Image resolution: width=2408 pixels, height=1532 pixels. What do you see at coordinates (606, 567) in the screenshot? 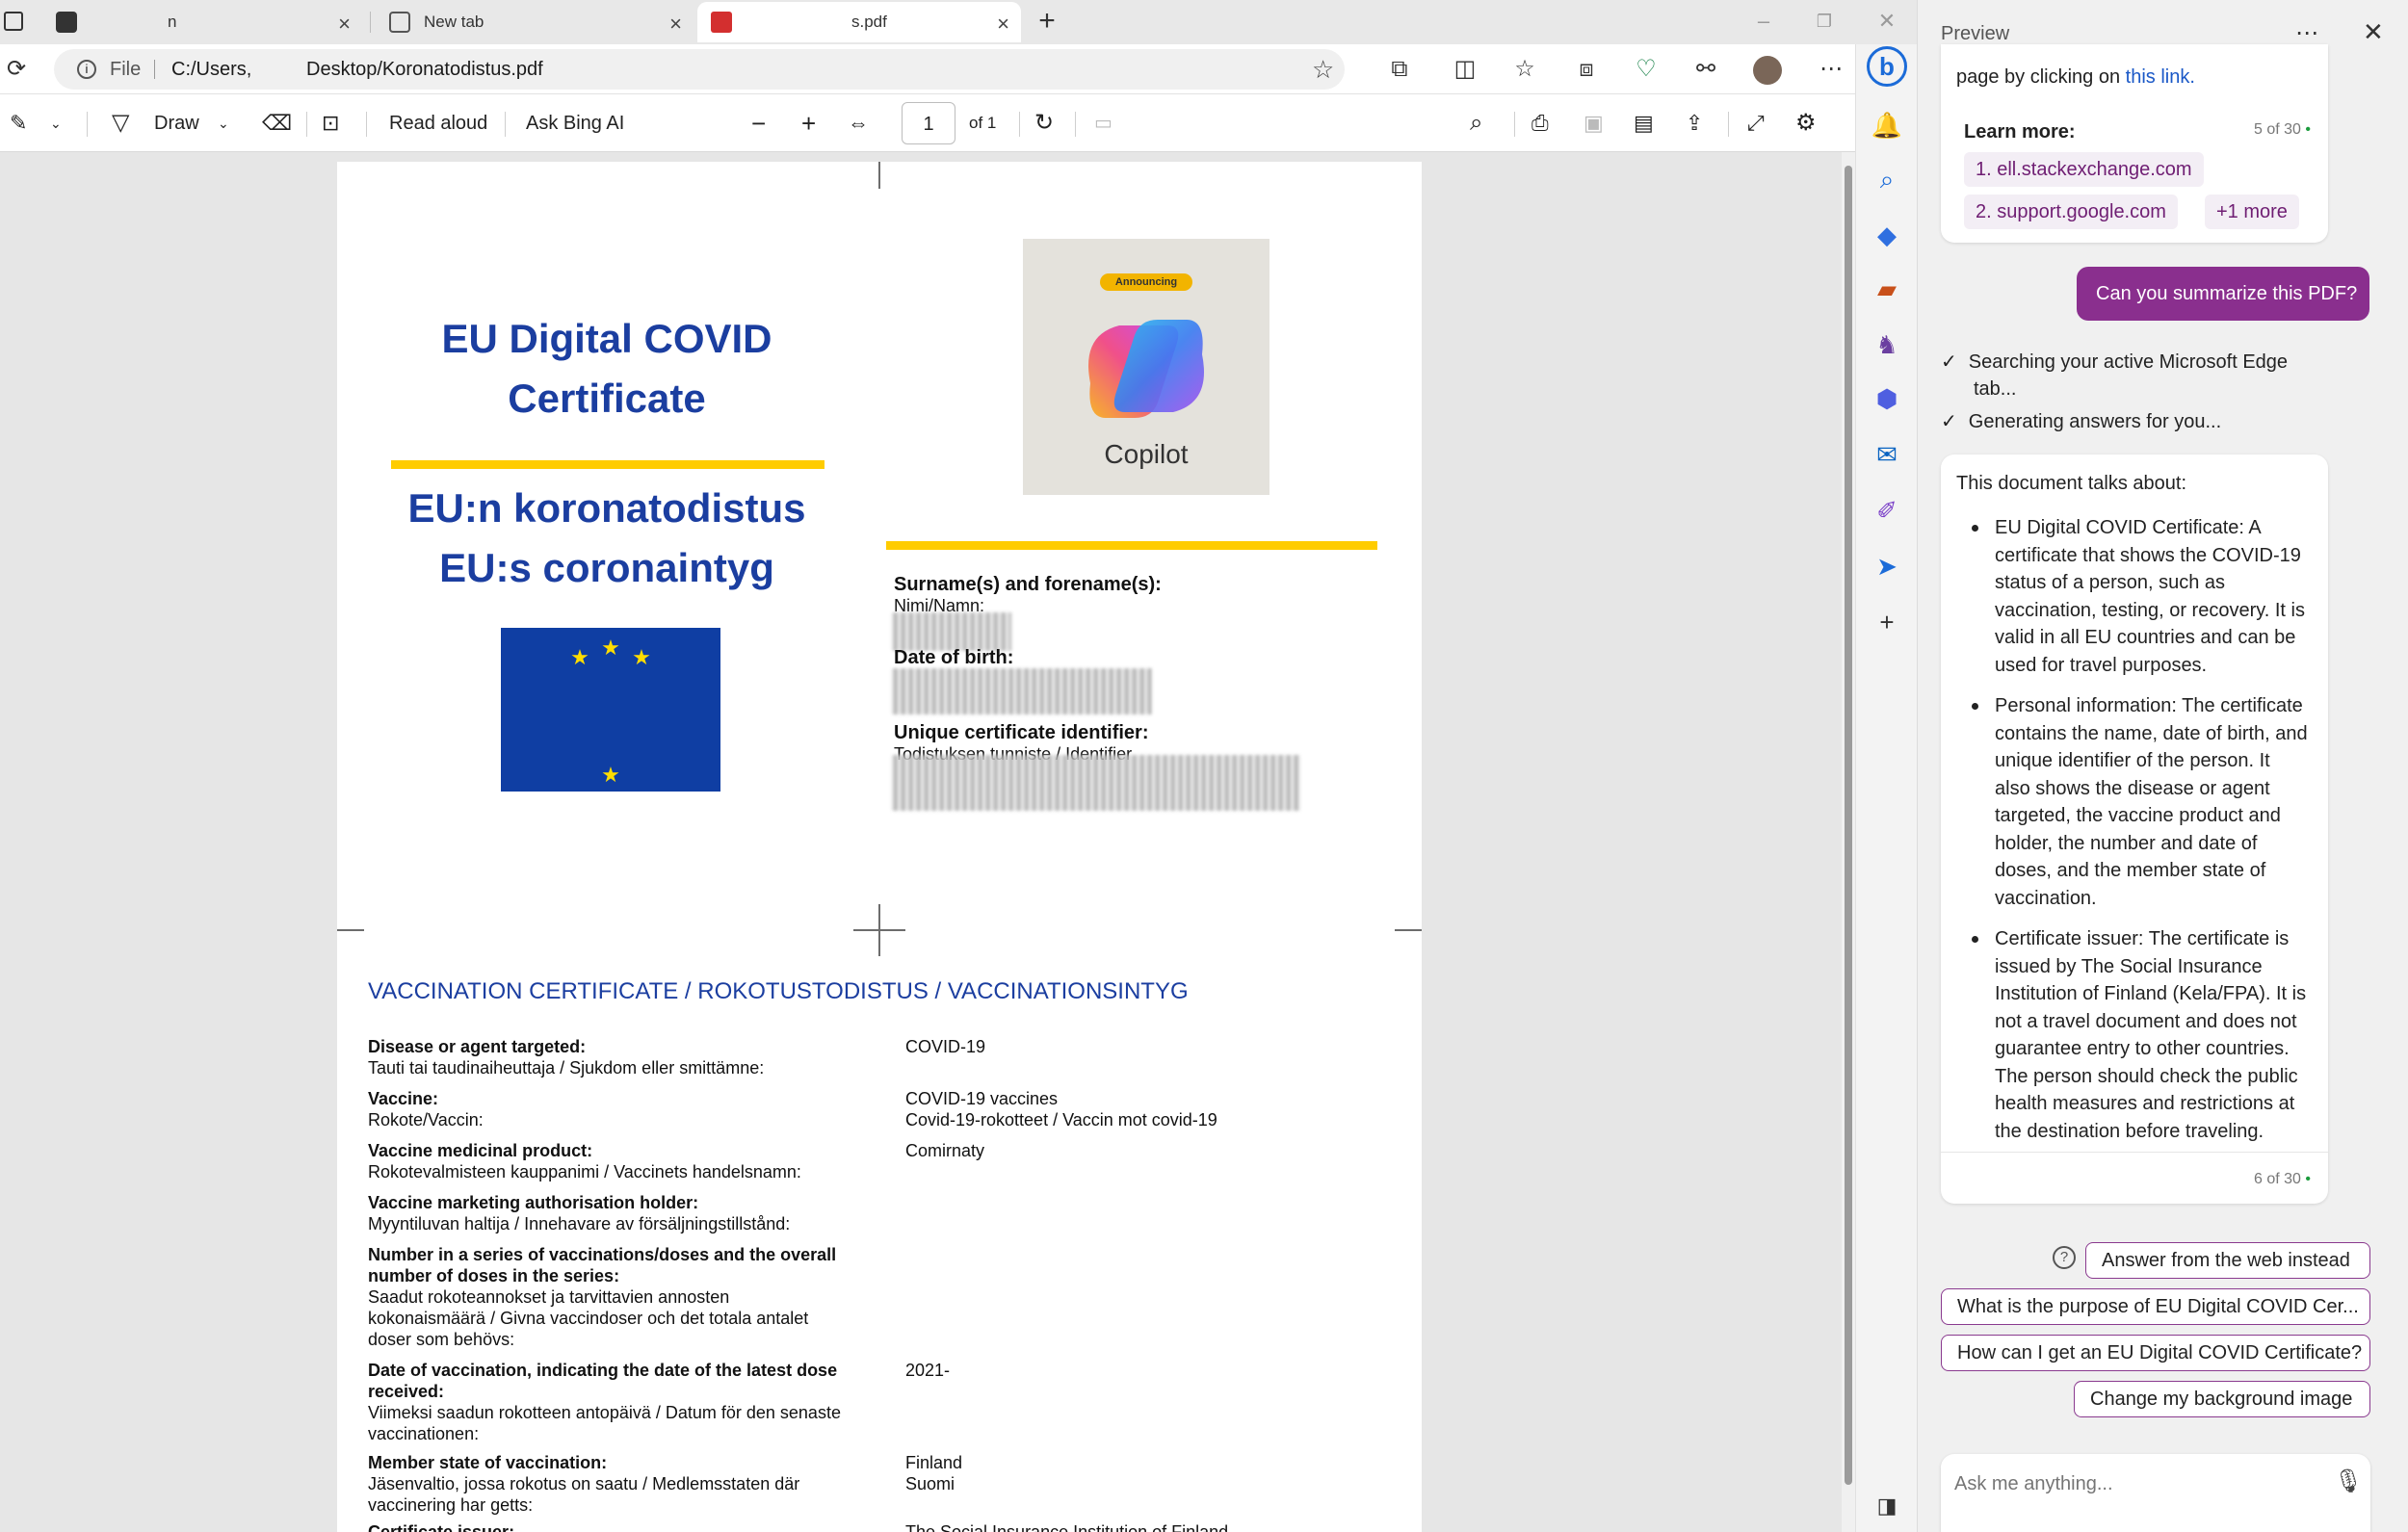
I see `swedish-title: EU:s coronaintyg` at bounding box center [606, 567].